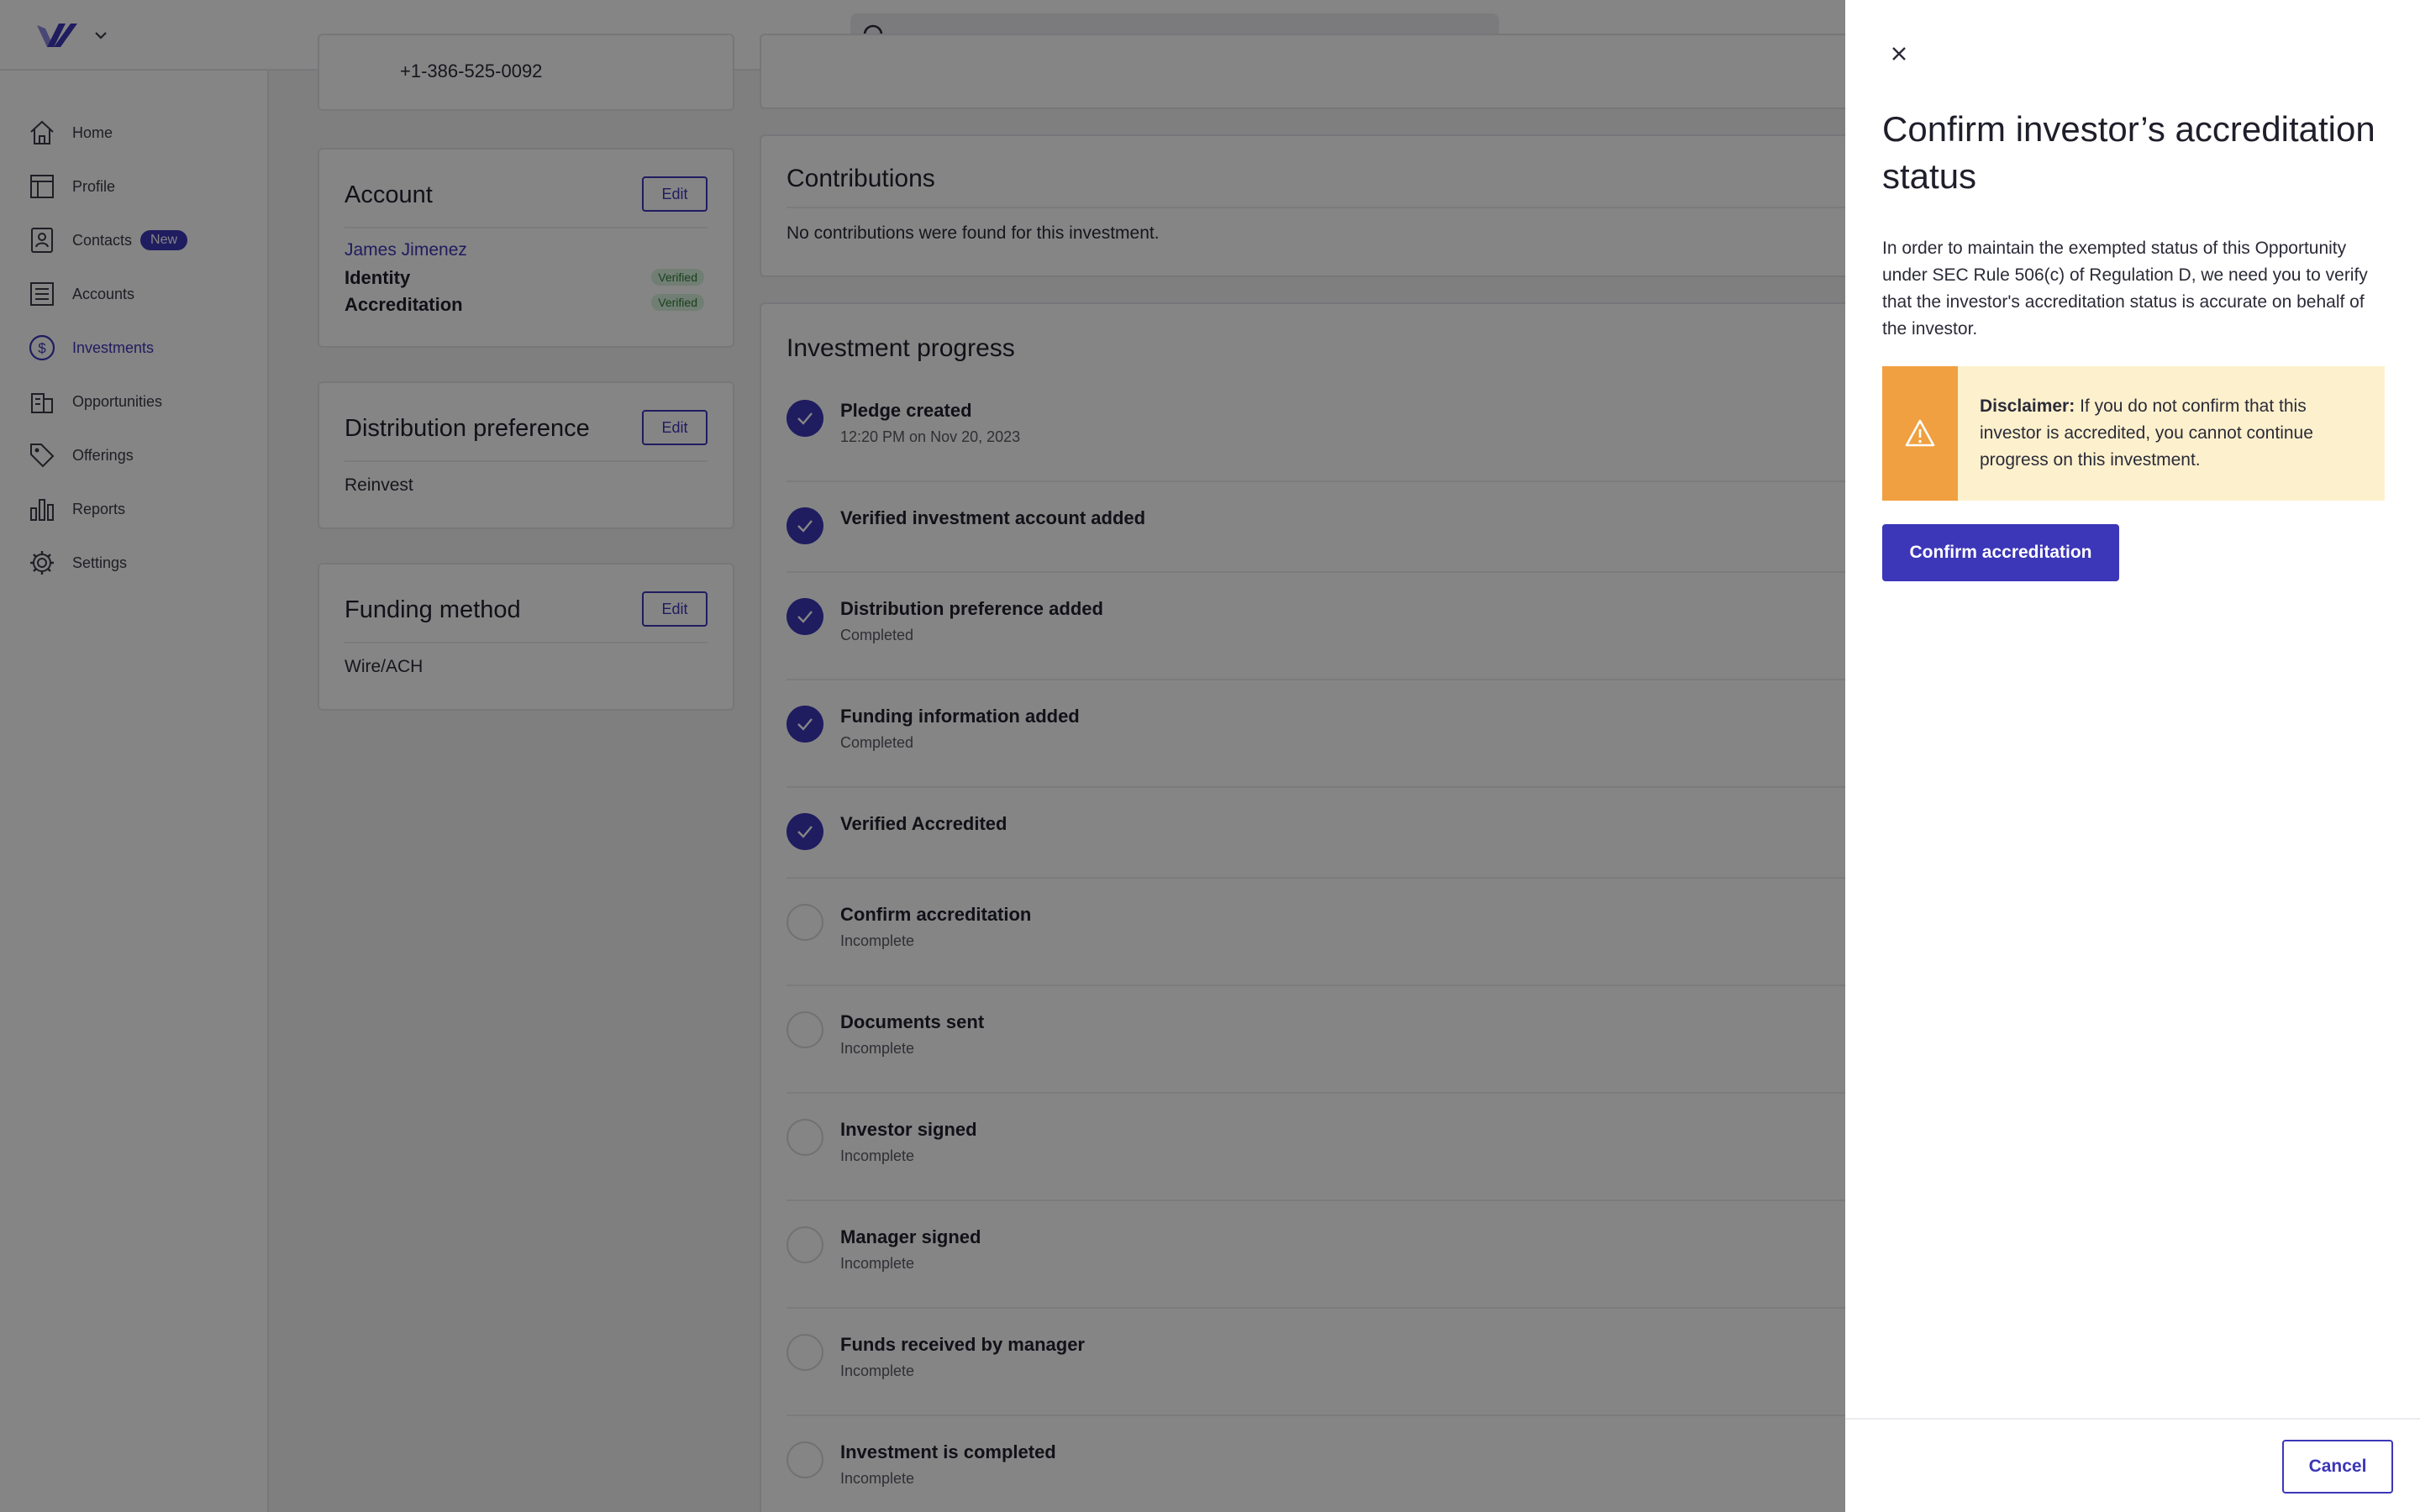 This screenshot has width=2420, height=1512. I want to click on warning-icon, so click(1920, 433).